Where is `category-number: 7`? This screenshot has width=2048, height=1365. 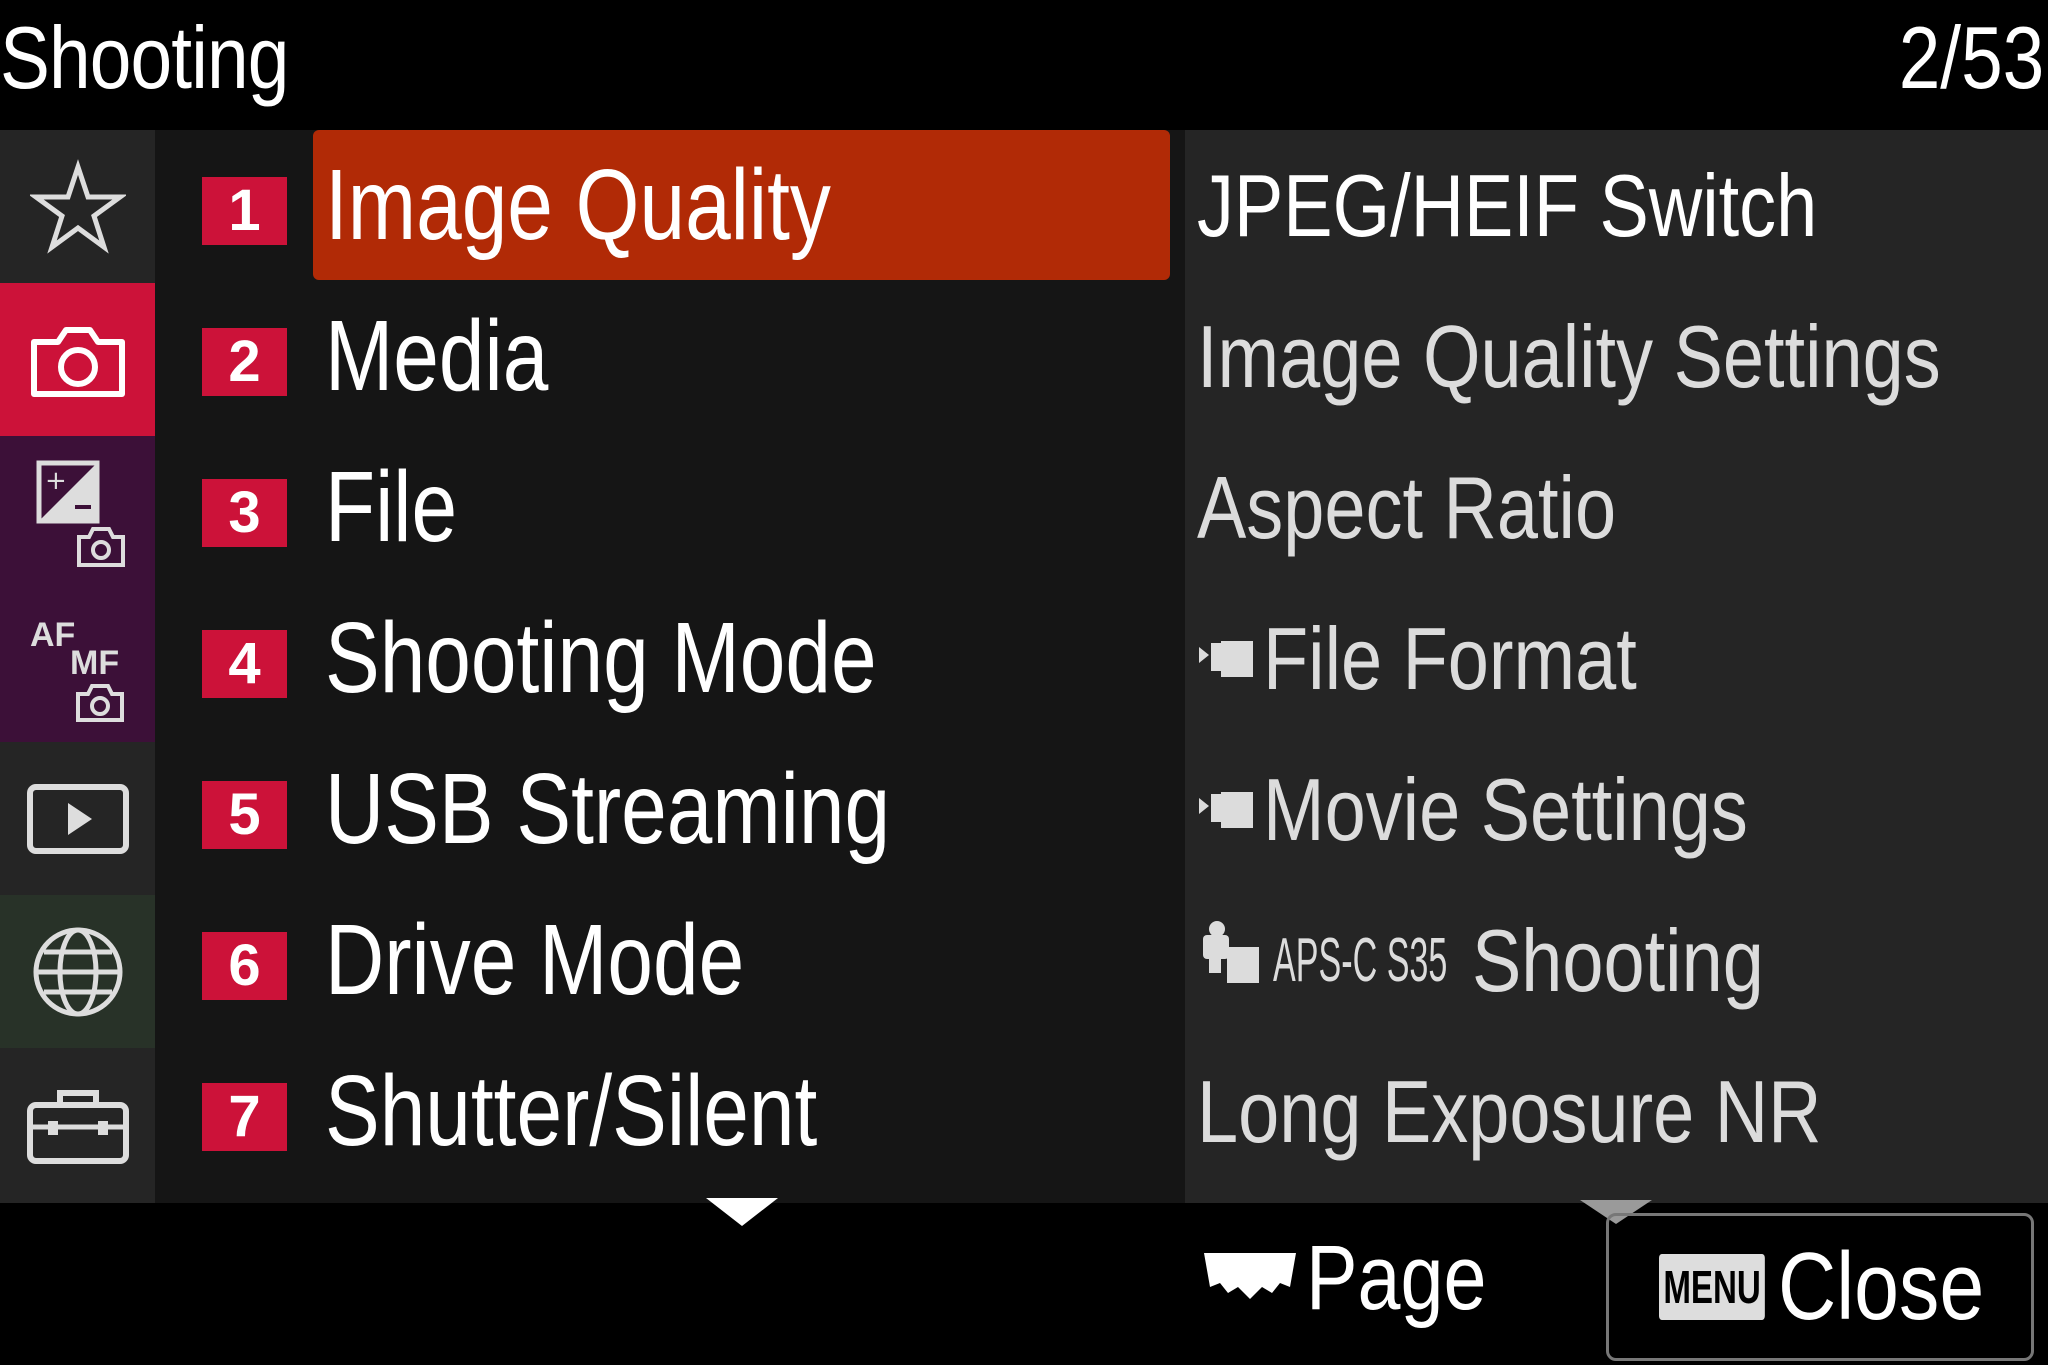 category-number: 7 is located at coordinates (244, 1117).